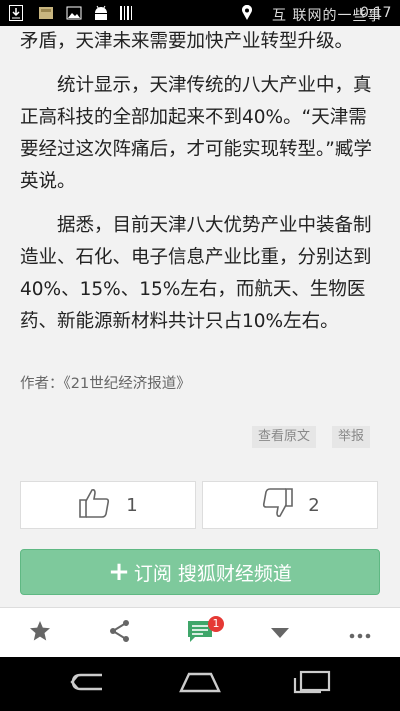 The image size is (400, 711). I want to click on article-paragraph: 矛盾，天津未来需要加快产业转型升级。, so click(187, 41).